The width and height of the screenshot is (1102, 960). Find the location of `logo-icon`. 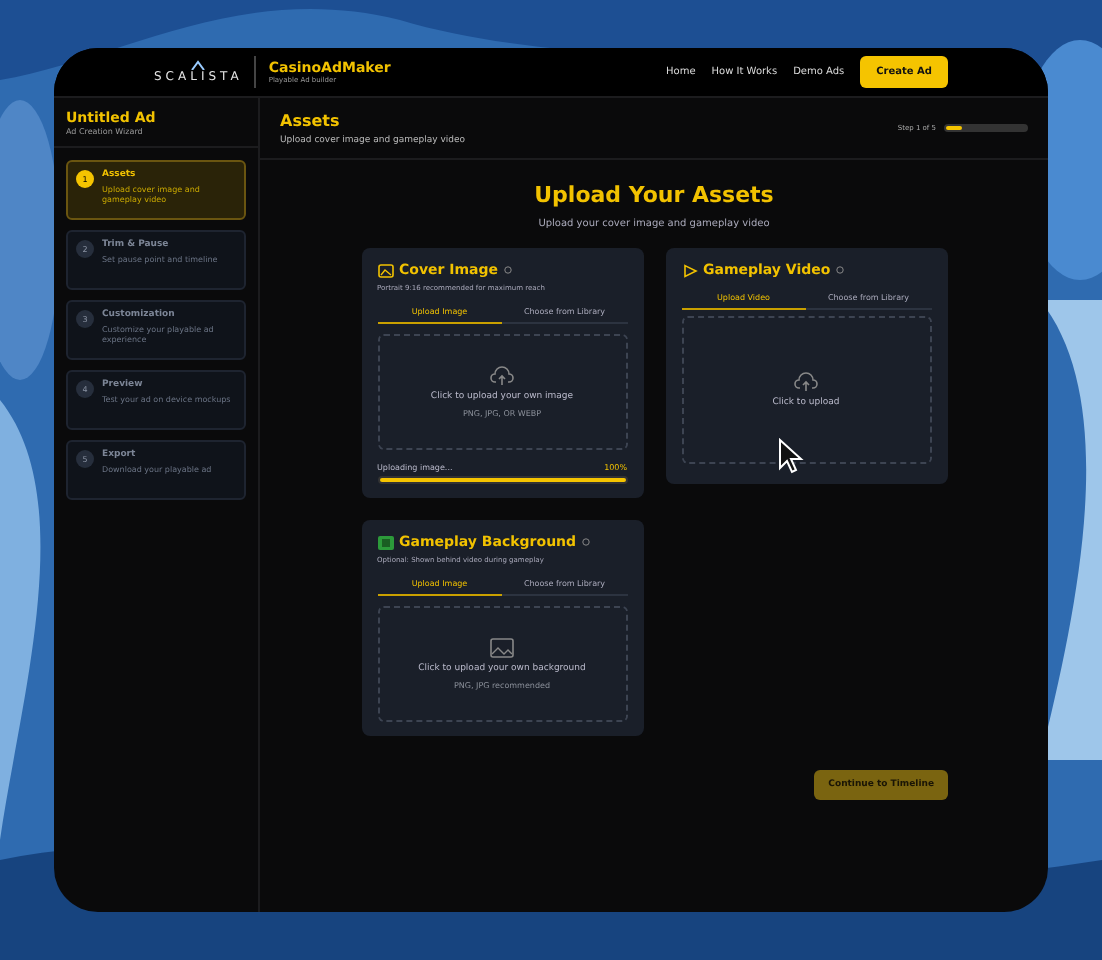

logo-icon is located at coordinates (198, 65).